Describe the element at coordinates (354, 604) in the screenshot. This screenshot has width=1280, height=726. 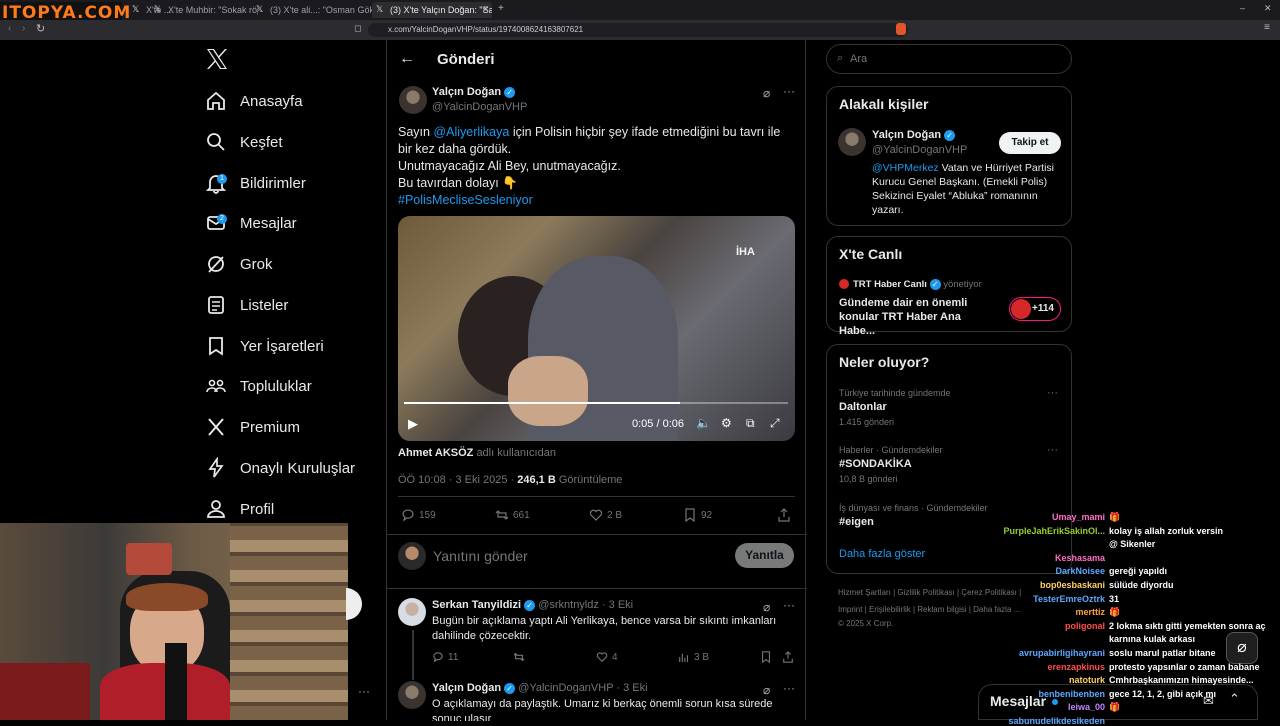
I see `compose-fab` at that location.